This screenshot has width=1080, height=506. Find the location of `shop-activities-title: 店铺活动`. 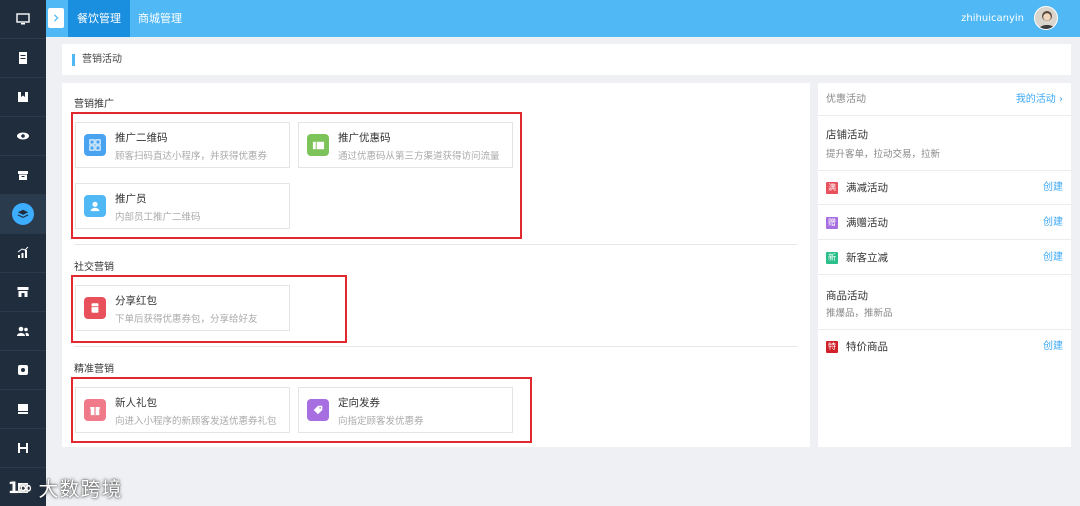

shop-activities-title: 店铺活动 is located at coordinates (847, 135).